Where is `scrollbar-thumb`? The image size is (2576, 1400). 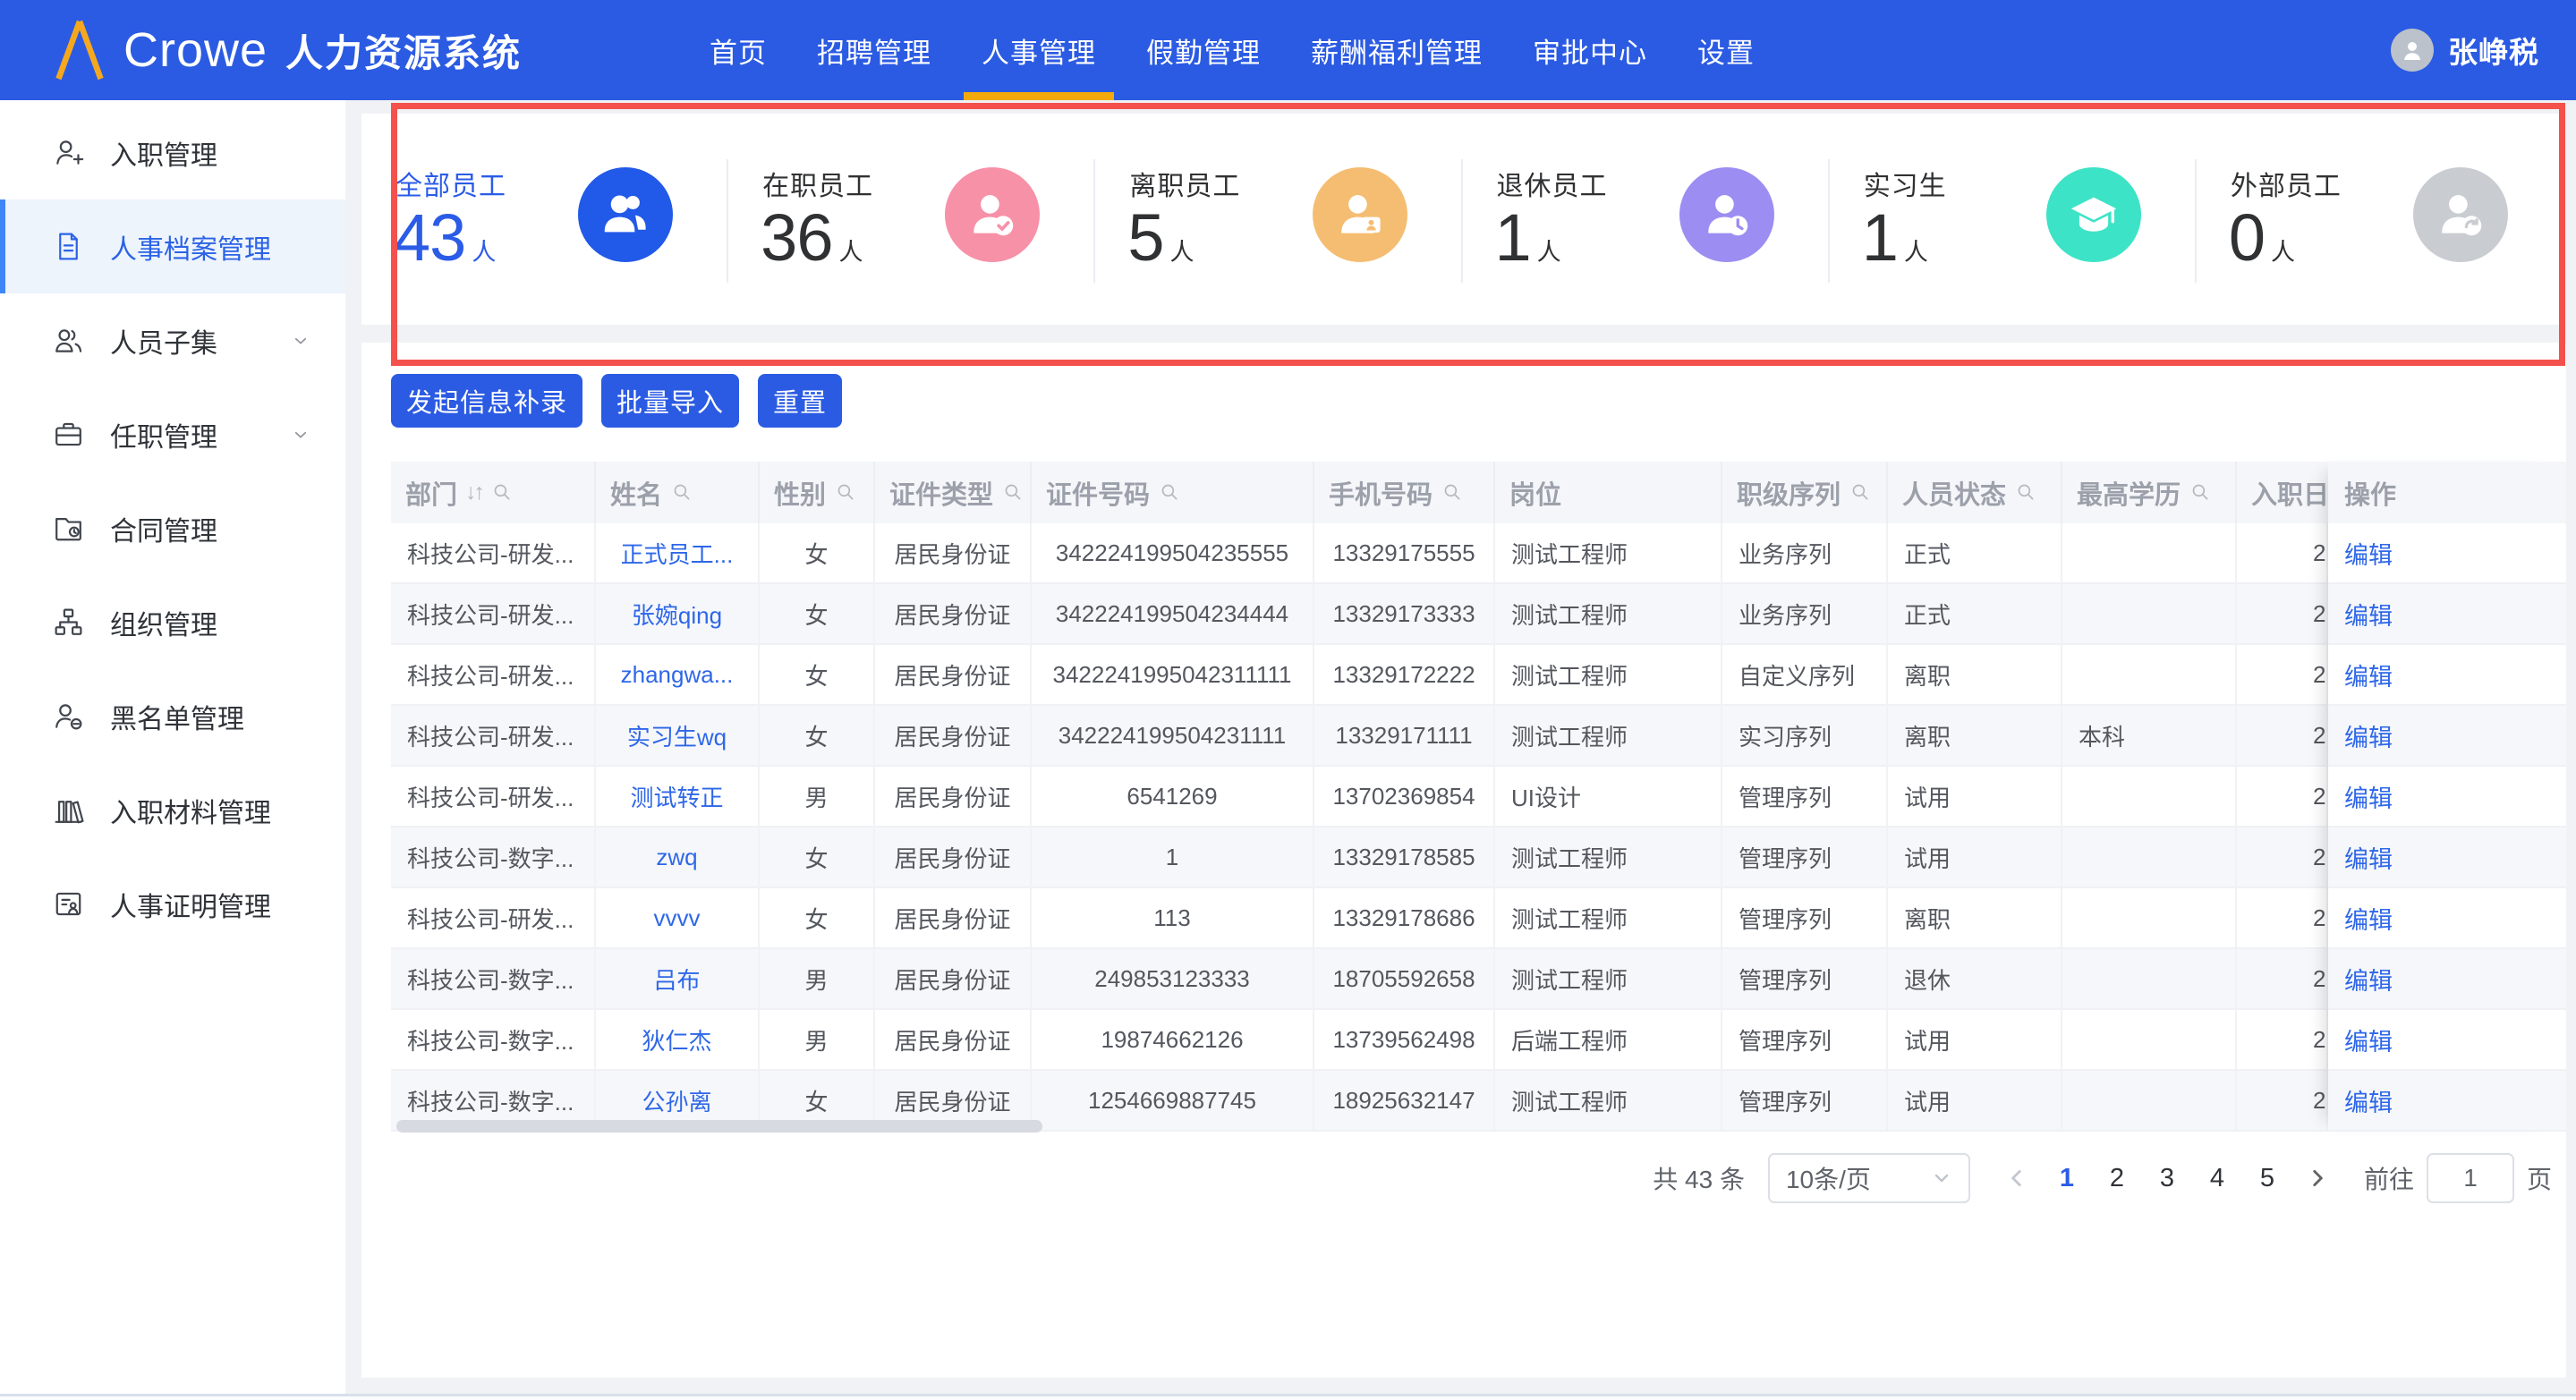 scrollbar-thumb is located at coordinates (719, 1126).